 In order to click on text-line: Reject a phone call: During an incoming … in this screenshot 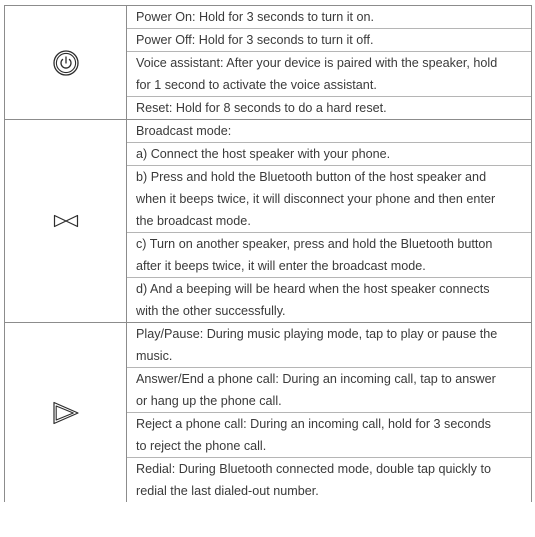, I will do `click(313, 424)`.